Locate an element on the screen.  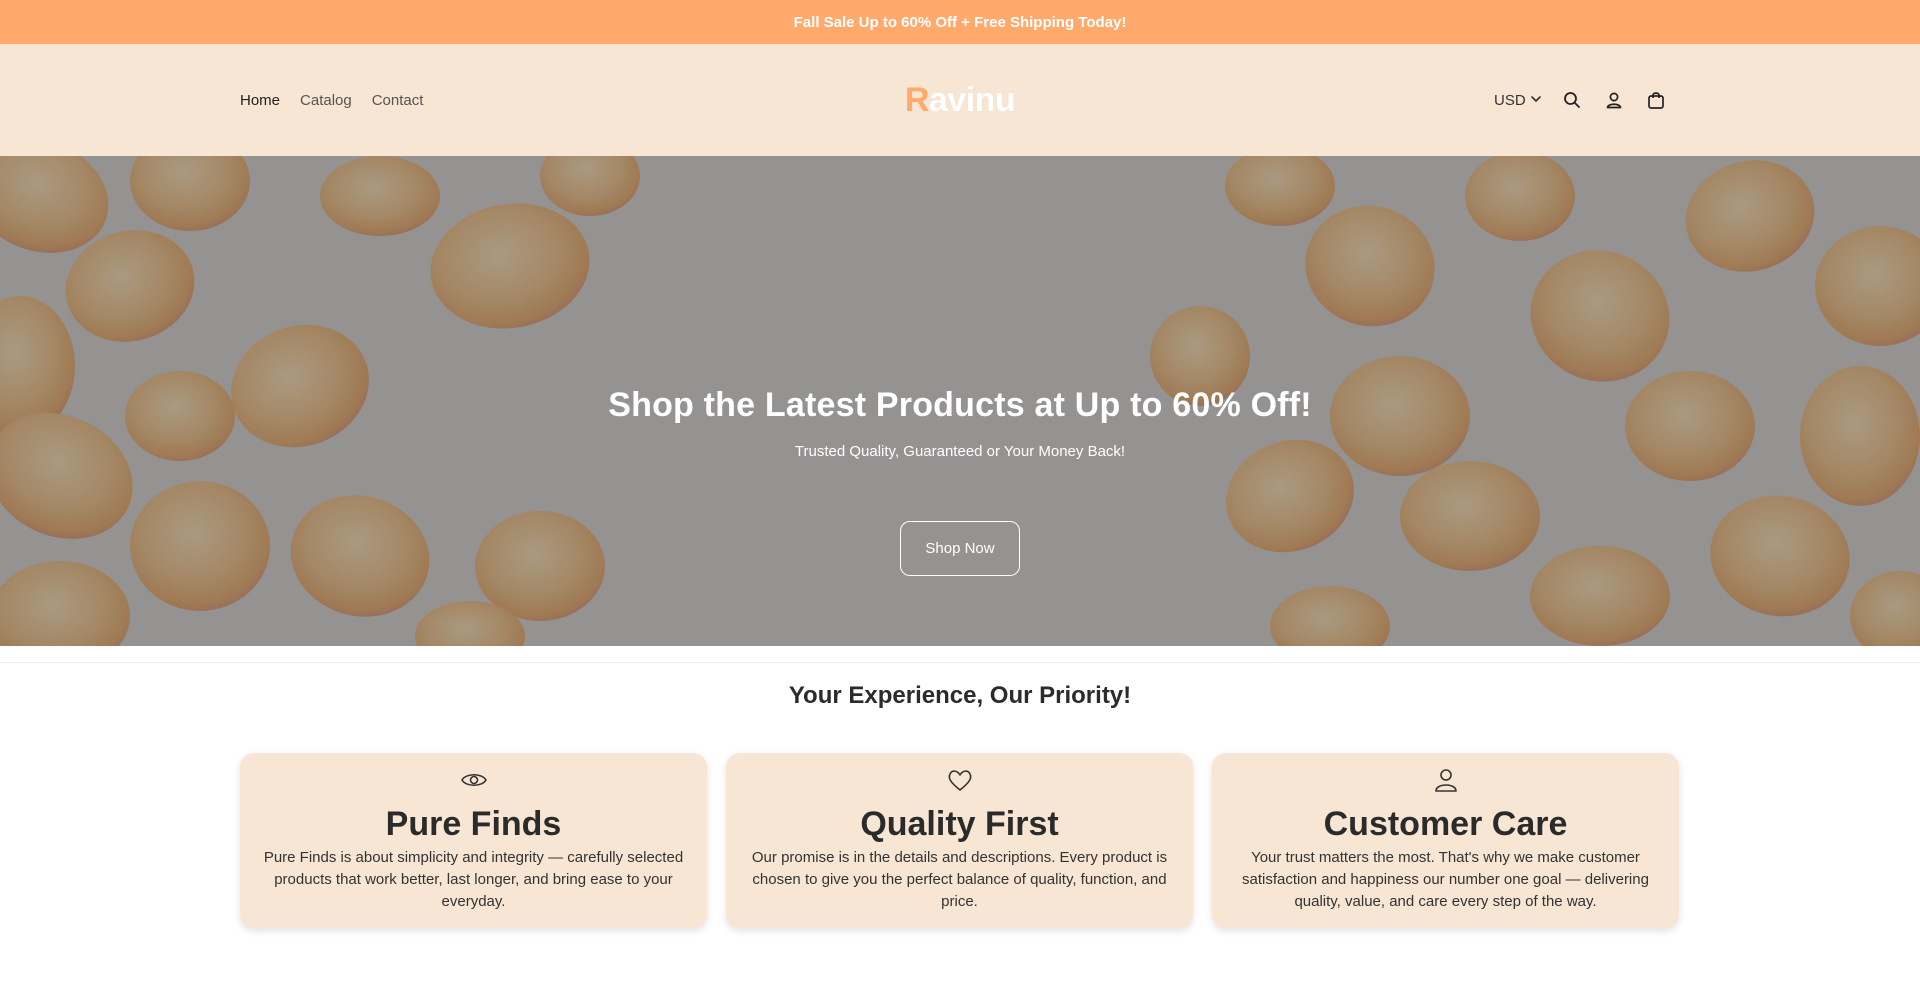
header-tools: USD is located at coordinates (1581, 100).